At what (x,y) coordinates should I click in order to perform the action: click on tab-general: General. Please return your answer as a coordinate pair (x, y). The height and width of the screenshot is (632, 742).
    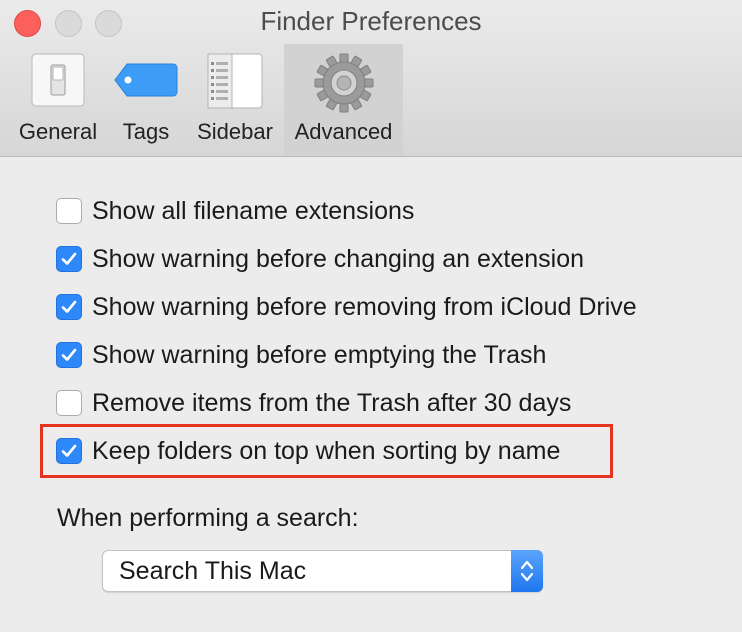
    Looking at the image, I should click on (58, 99).